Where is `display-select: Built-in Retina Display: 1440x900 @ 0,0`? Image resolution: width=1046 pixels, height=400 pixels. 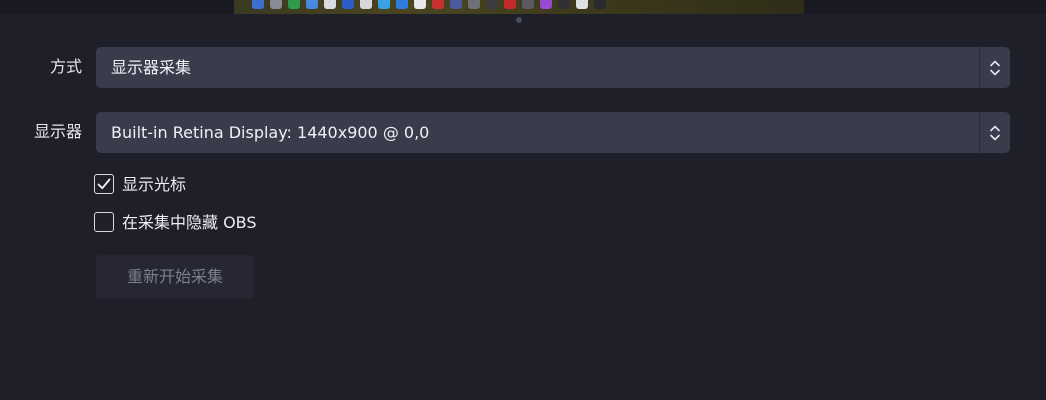 display-select: Built-in Retina Display: 1440x900 @ 0,0 is located at coordinates (553, 132).